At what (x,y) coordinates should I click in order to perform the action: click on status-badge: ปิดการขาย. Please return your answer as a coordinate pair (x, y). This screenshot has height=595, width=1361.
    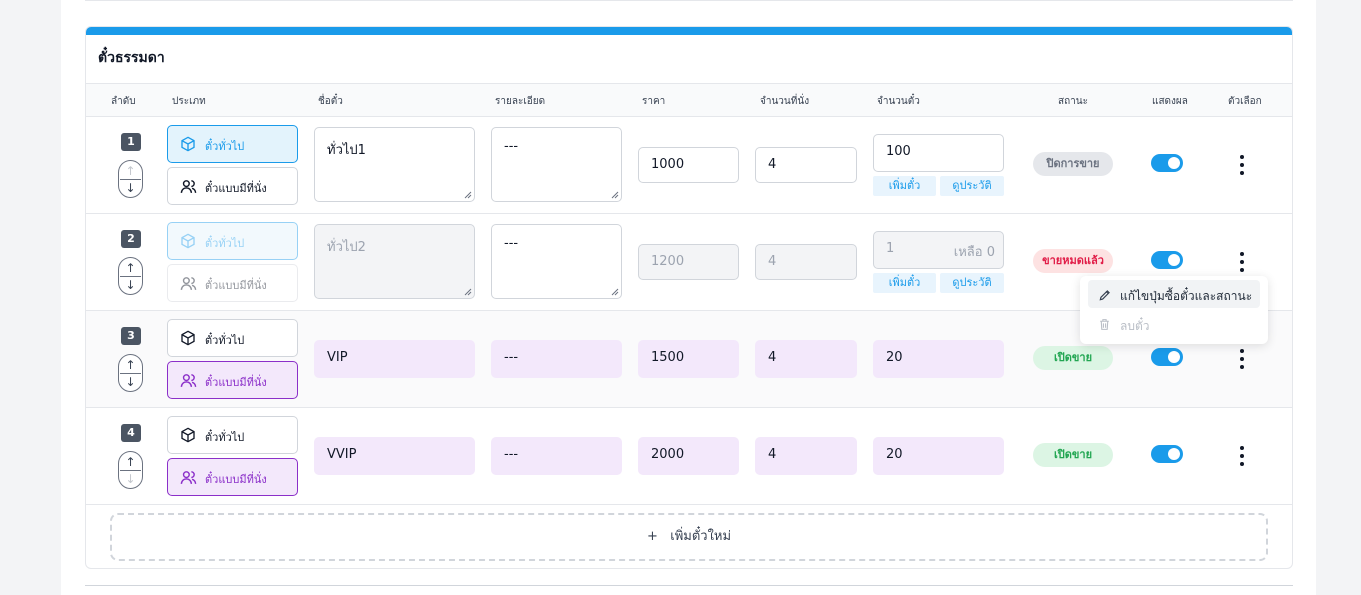
    Looking at the image, I should click on (1073, 164).